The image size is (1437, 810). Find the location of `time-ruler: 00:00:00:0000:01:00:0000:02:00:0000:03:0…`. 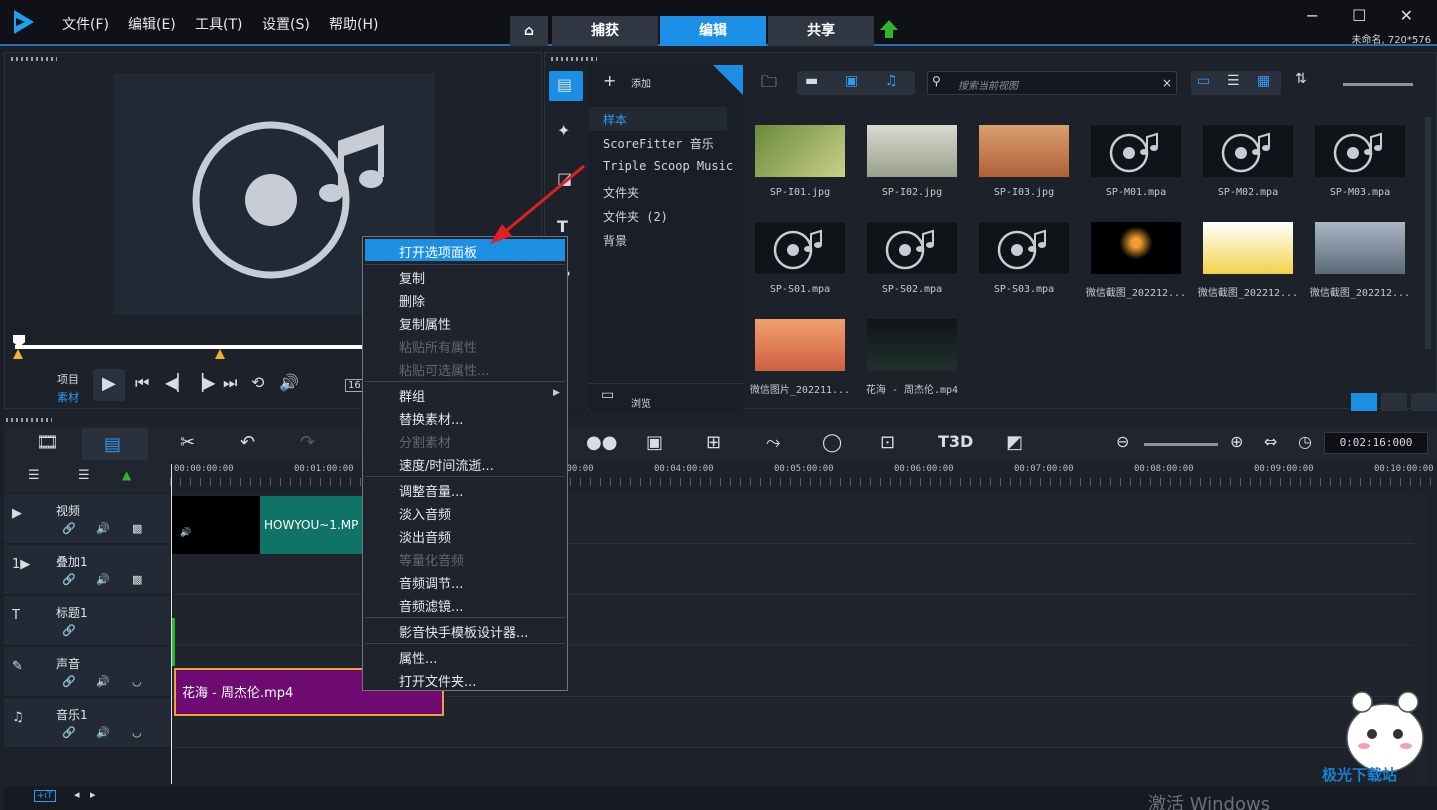

time-ruler: 00:00:00:0000:01:00:0000:02:00:0000:03:0… is located at coordinates (803, 477).